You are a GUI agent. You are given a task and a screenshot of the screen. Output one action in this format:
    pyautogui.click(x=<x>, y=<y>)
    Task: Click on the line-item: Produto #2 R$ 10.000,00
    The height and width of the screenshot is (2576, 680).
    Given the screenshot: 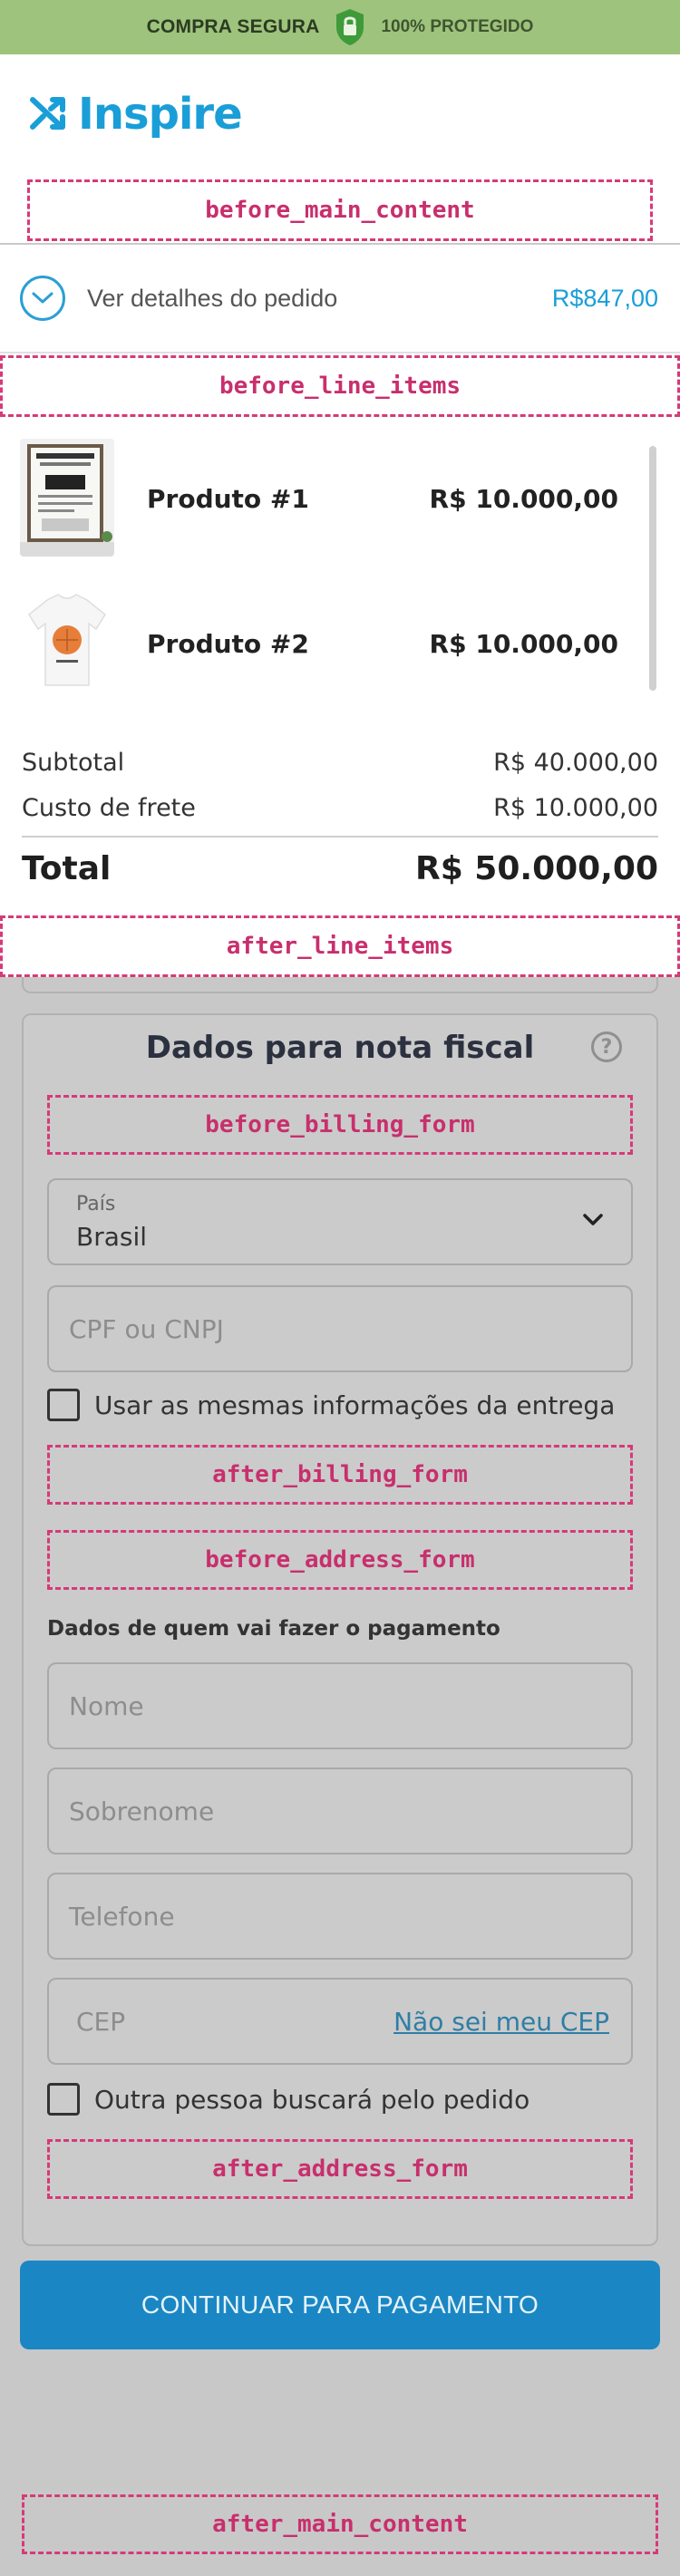 What is the action you would take?
    pyautogui.click(x=340, y=647)
    